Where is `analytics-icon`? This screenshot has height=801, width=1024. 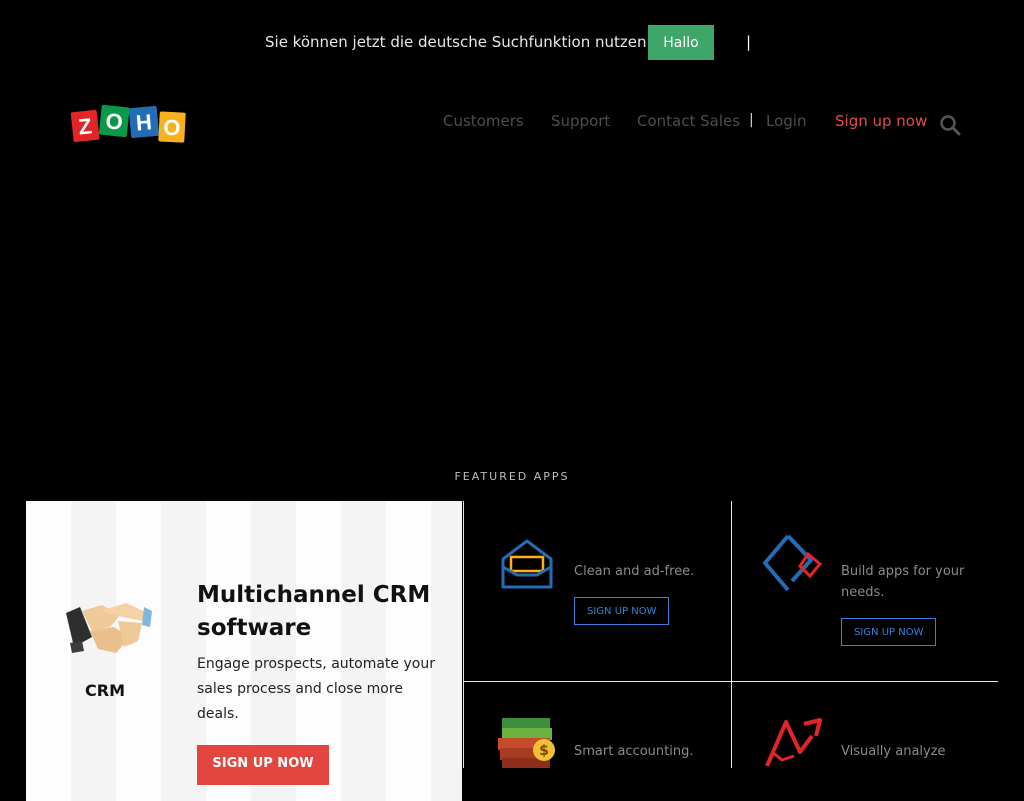
analytics-icon is located at coordinates (793, 742).